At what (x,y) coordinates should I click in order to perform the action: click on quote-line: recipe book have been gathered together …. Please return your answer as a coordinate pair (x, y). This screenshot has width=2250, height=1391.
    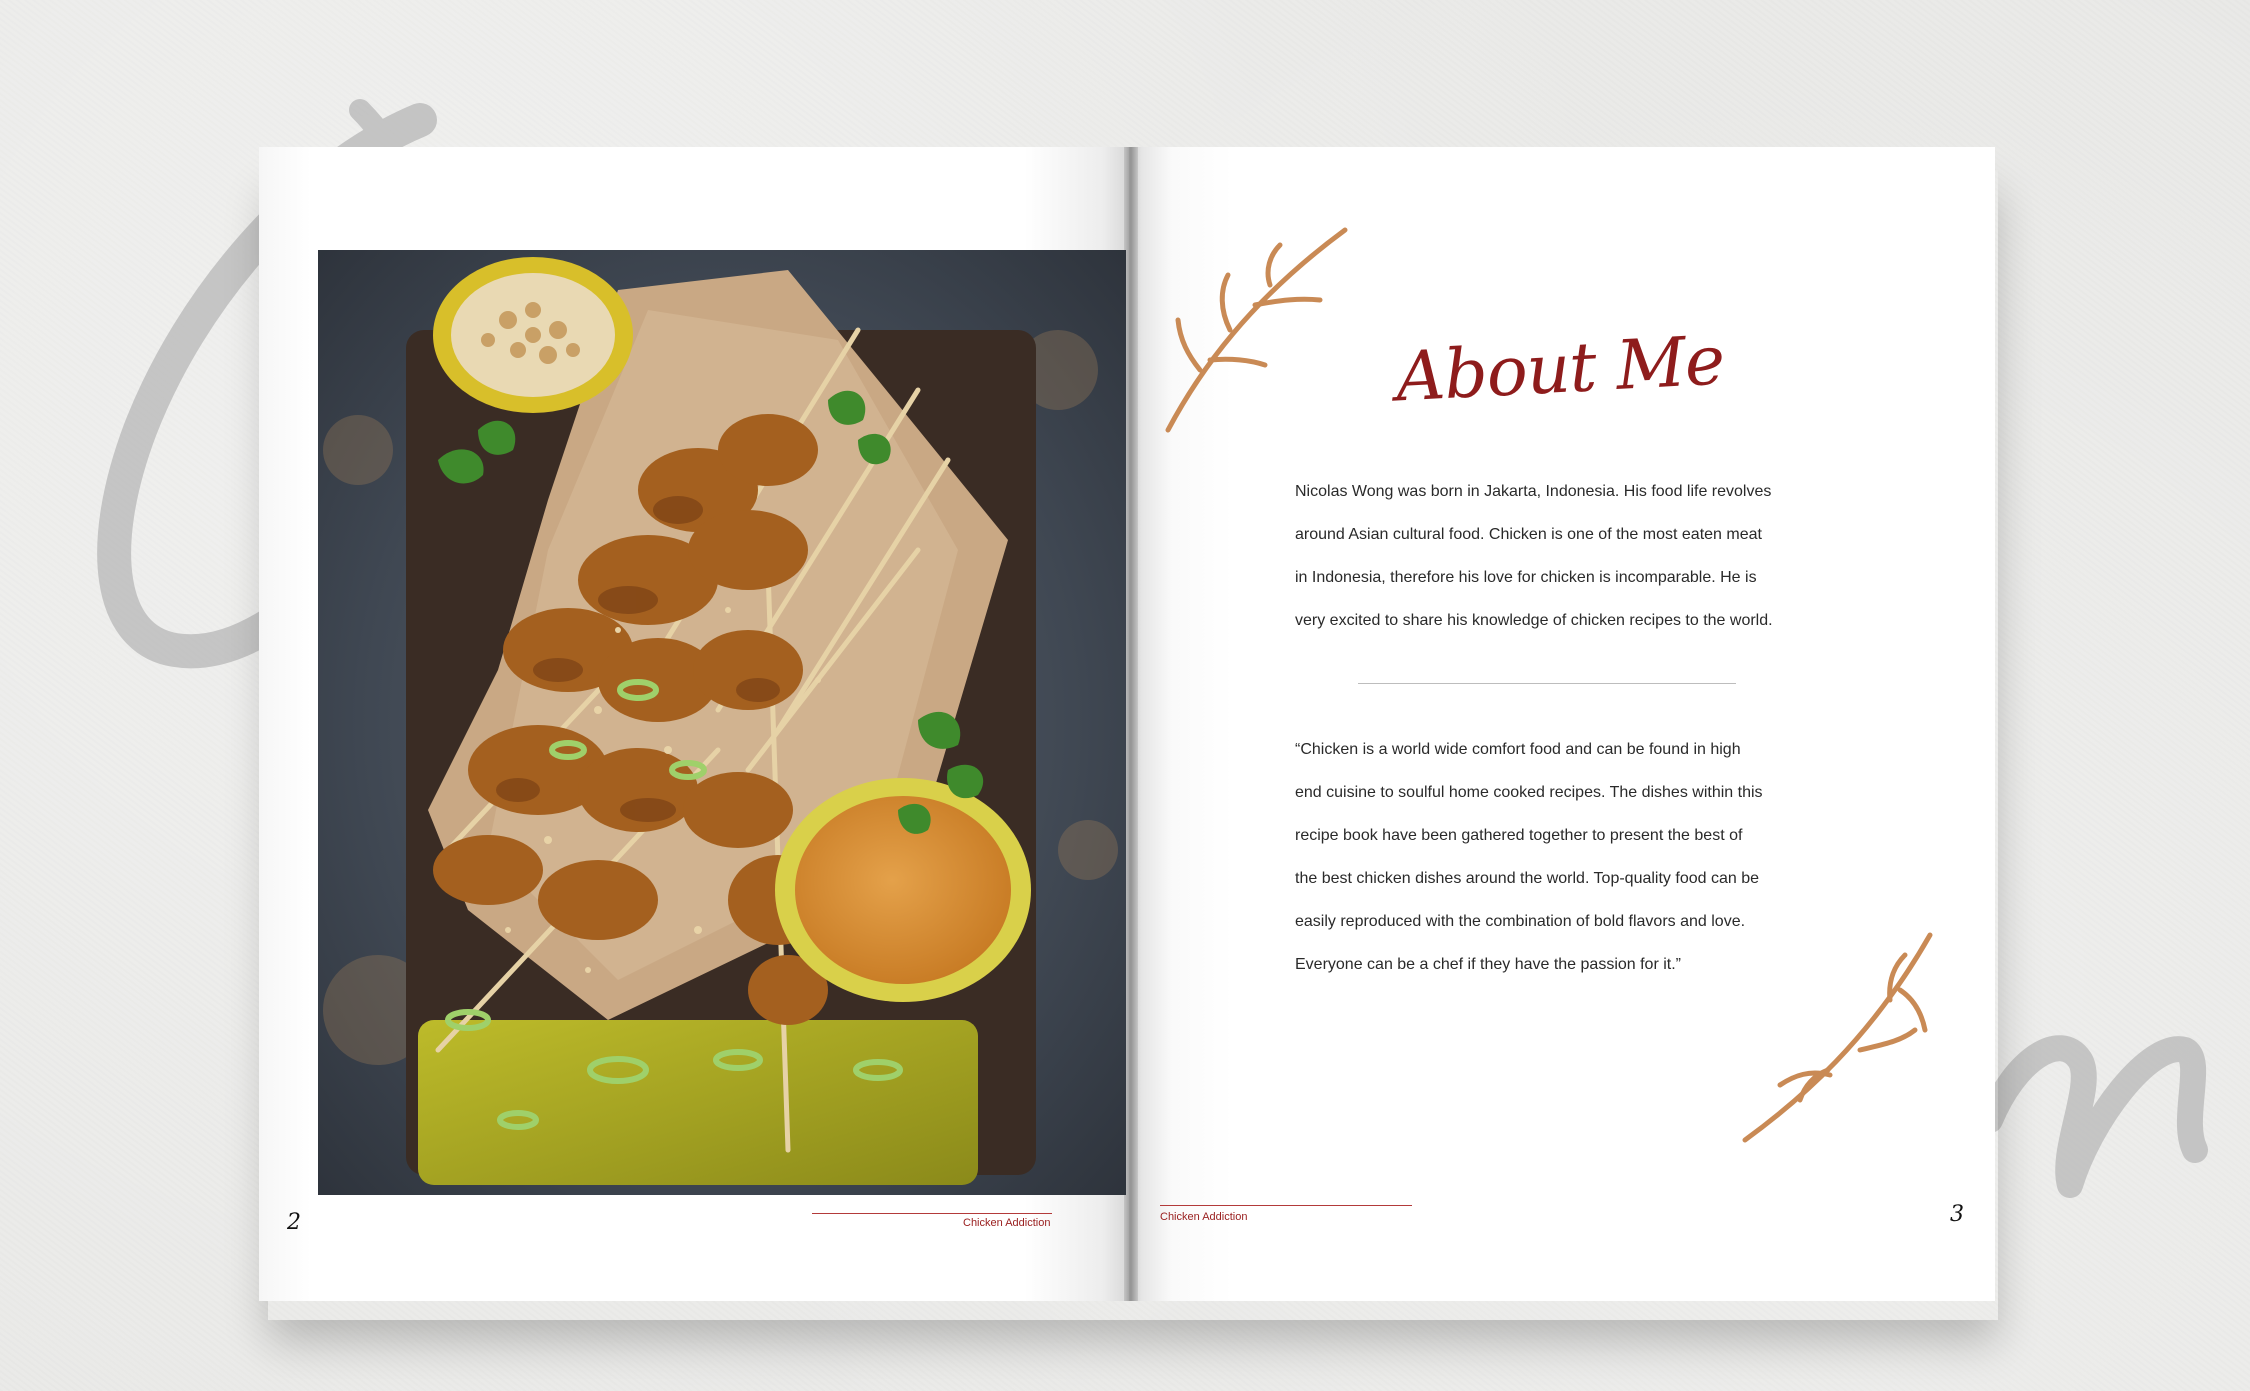
    Looking at the image, I should click on (1519, 835).